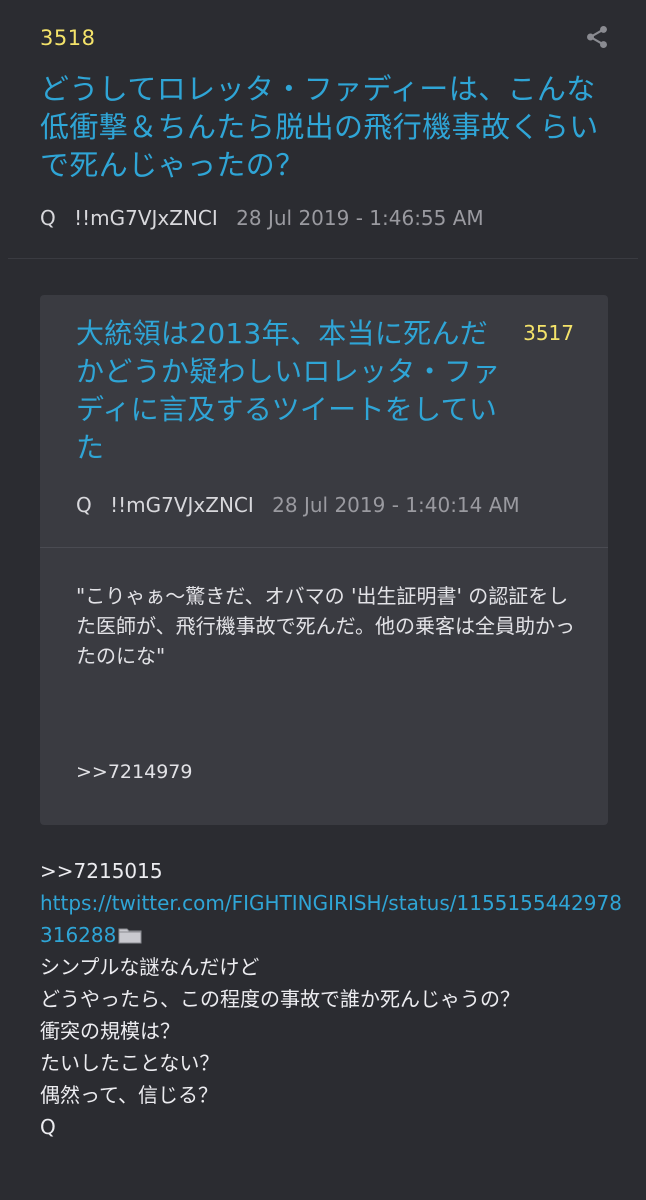  Describe the element at coordinates (130, 935) in the screenshot. I see `folder-icon` at that location.